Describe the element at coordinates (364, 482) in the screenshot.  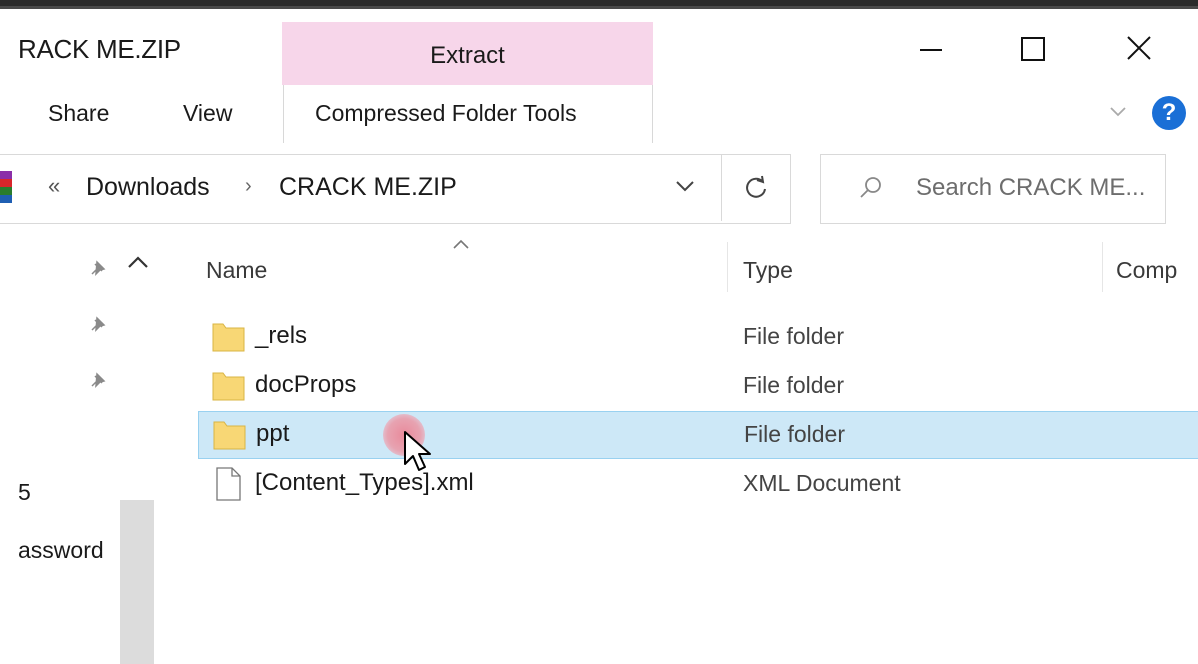
I see `file-name: [Content_Types].xml` at that location.